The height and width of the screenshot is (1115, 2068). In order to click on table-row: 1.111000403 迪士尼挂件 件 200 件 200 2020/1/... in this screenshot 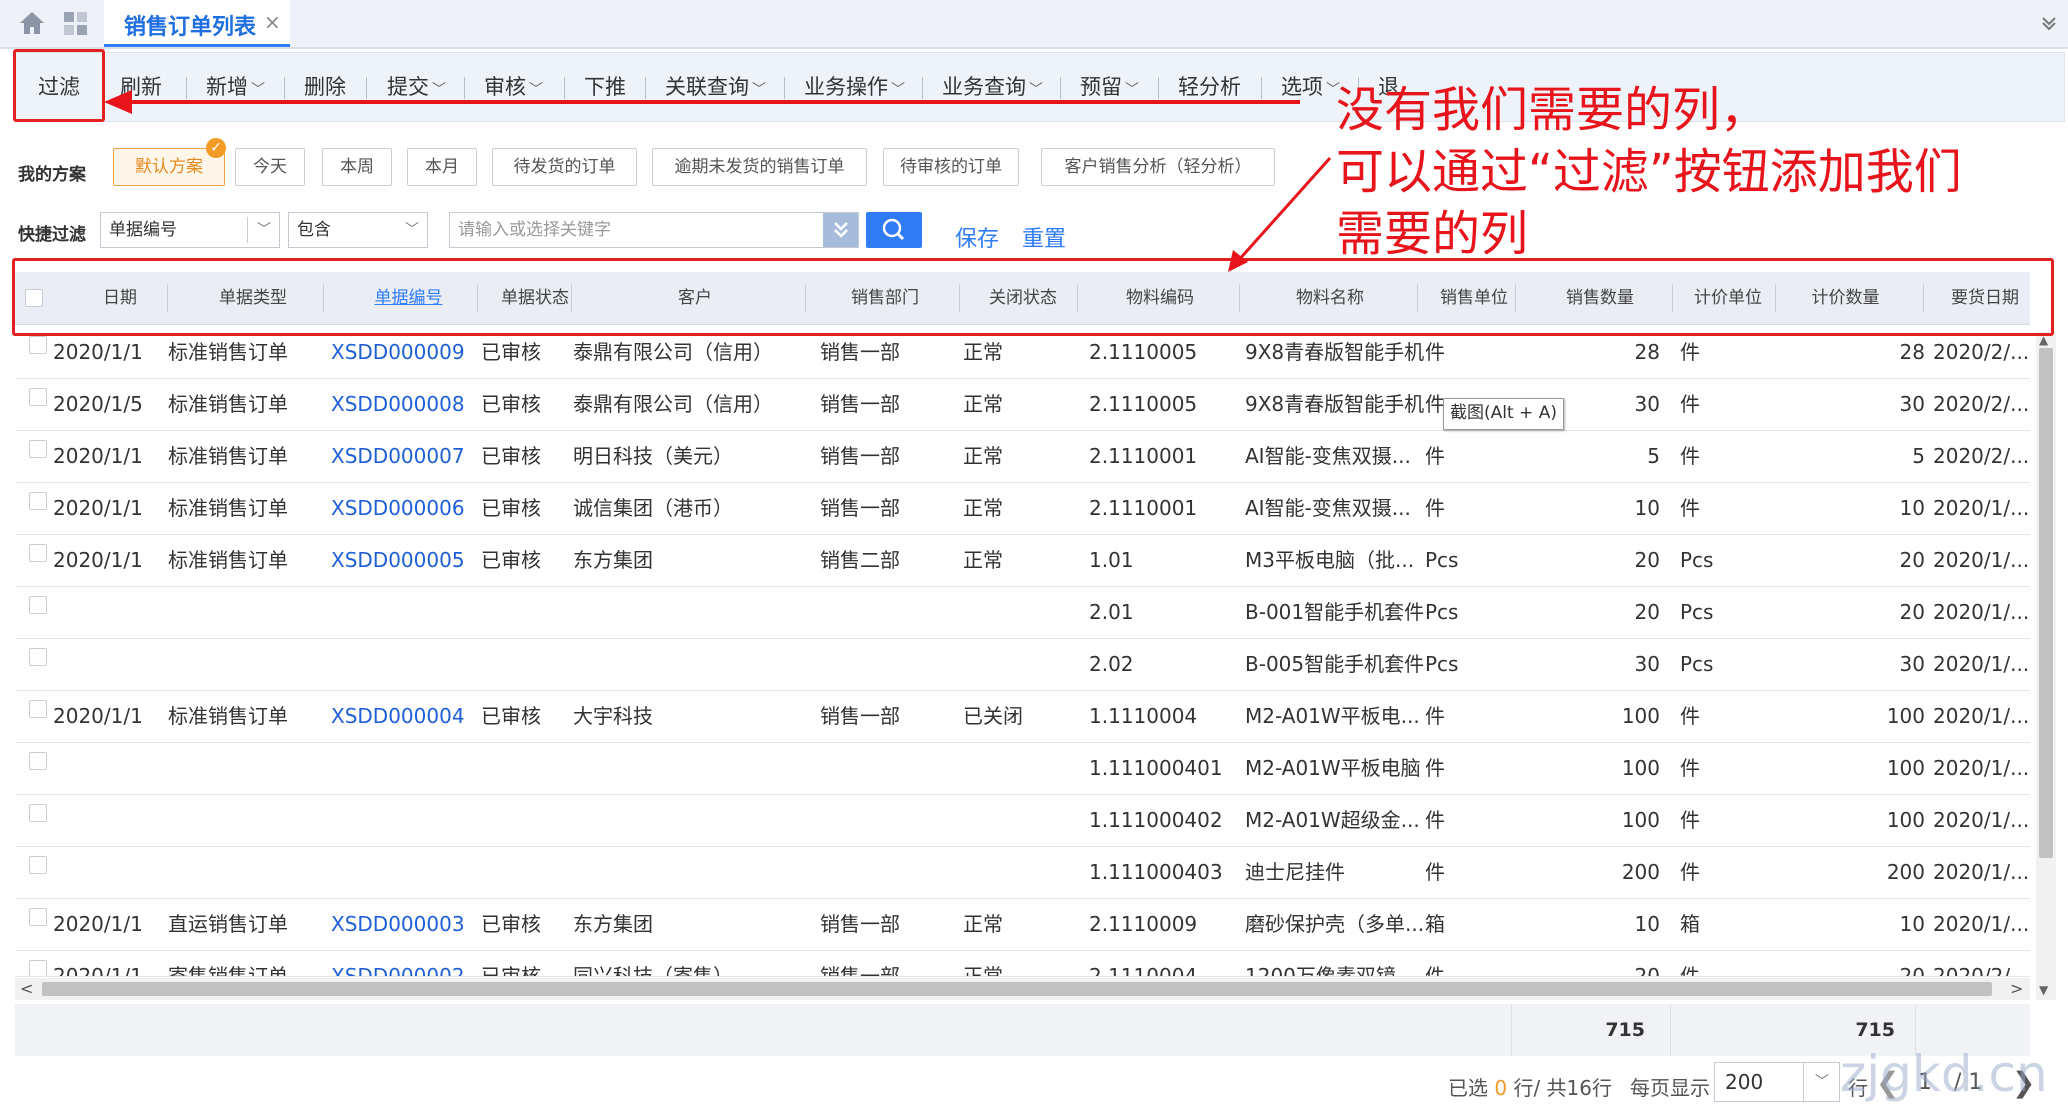, I will do `click(1022, 872)`.